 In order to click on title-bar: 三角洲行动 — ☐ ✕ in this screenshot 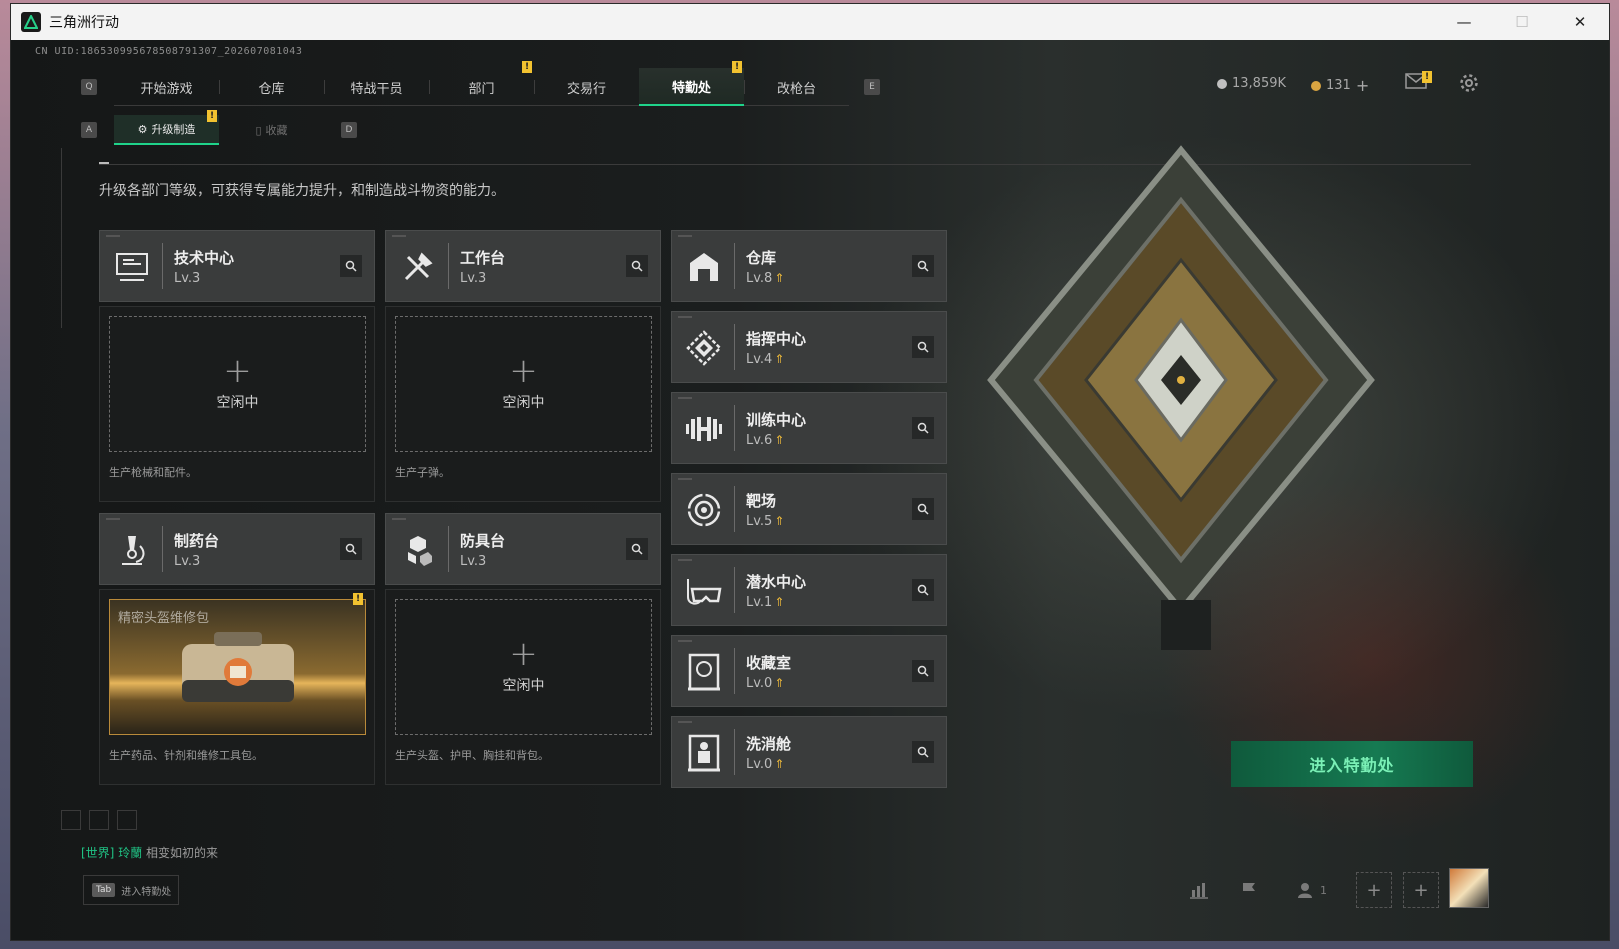, I will do `click(810, 22)`.